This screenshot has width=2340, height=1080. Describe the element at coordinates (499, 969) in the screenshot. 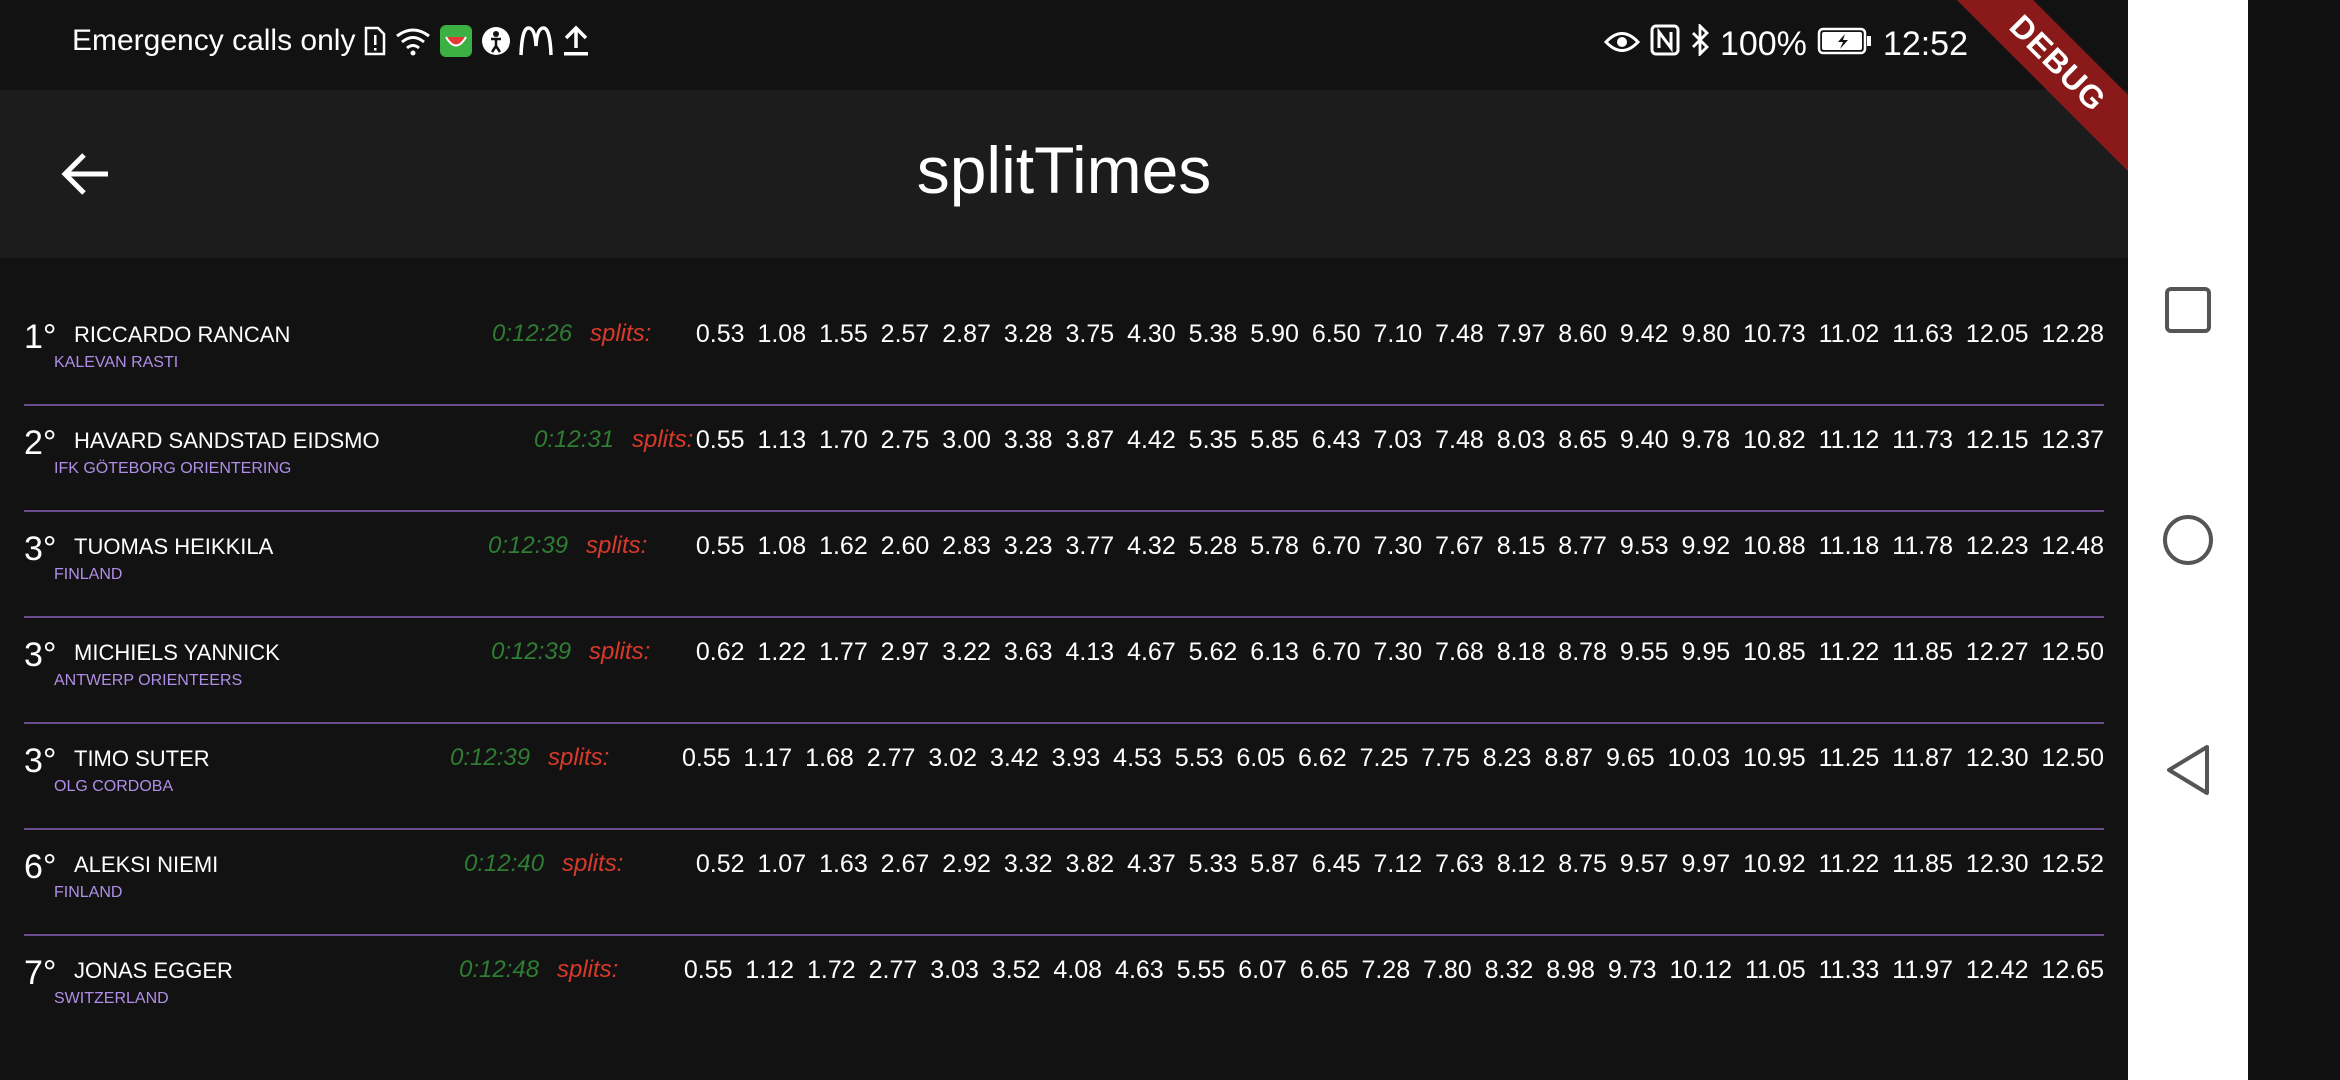

I see `total-time: 0:12:48` at that location.